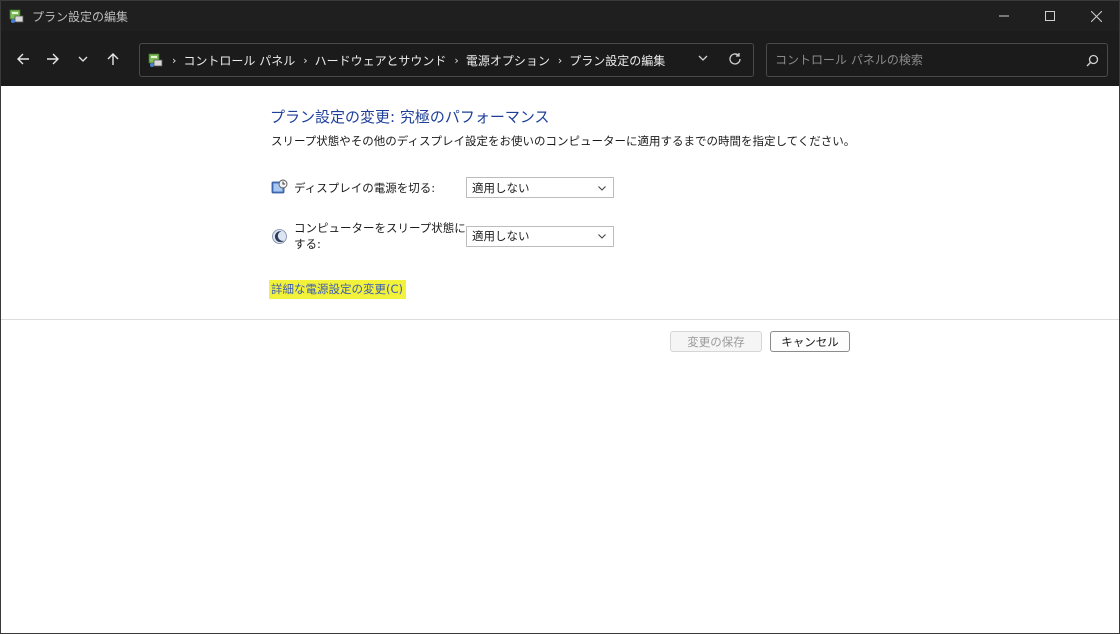  I want to click on refresh-icon, so click(735, 59).